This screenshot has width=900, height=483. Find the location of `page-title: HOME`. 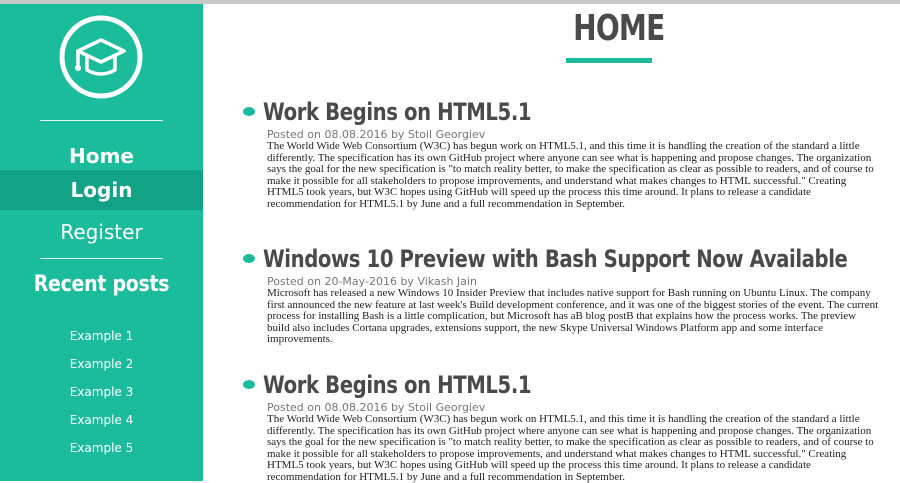

page-title: HOME is located at coordinates (619, 28).